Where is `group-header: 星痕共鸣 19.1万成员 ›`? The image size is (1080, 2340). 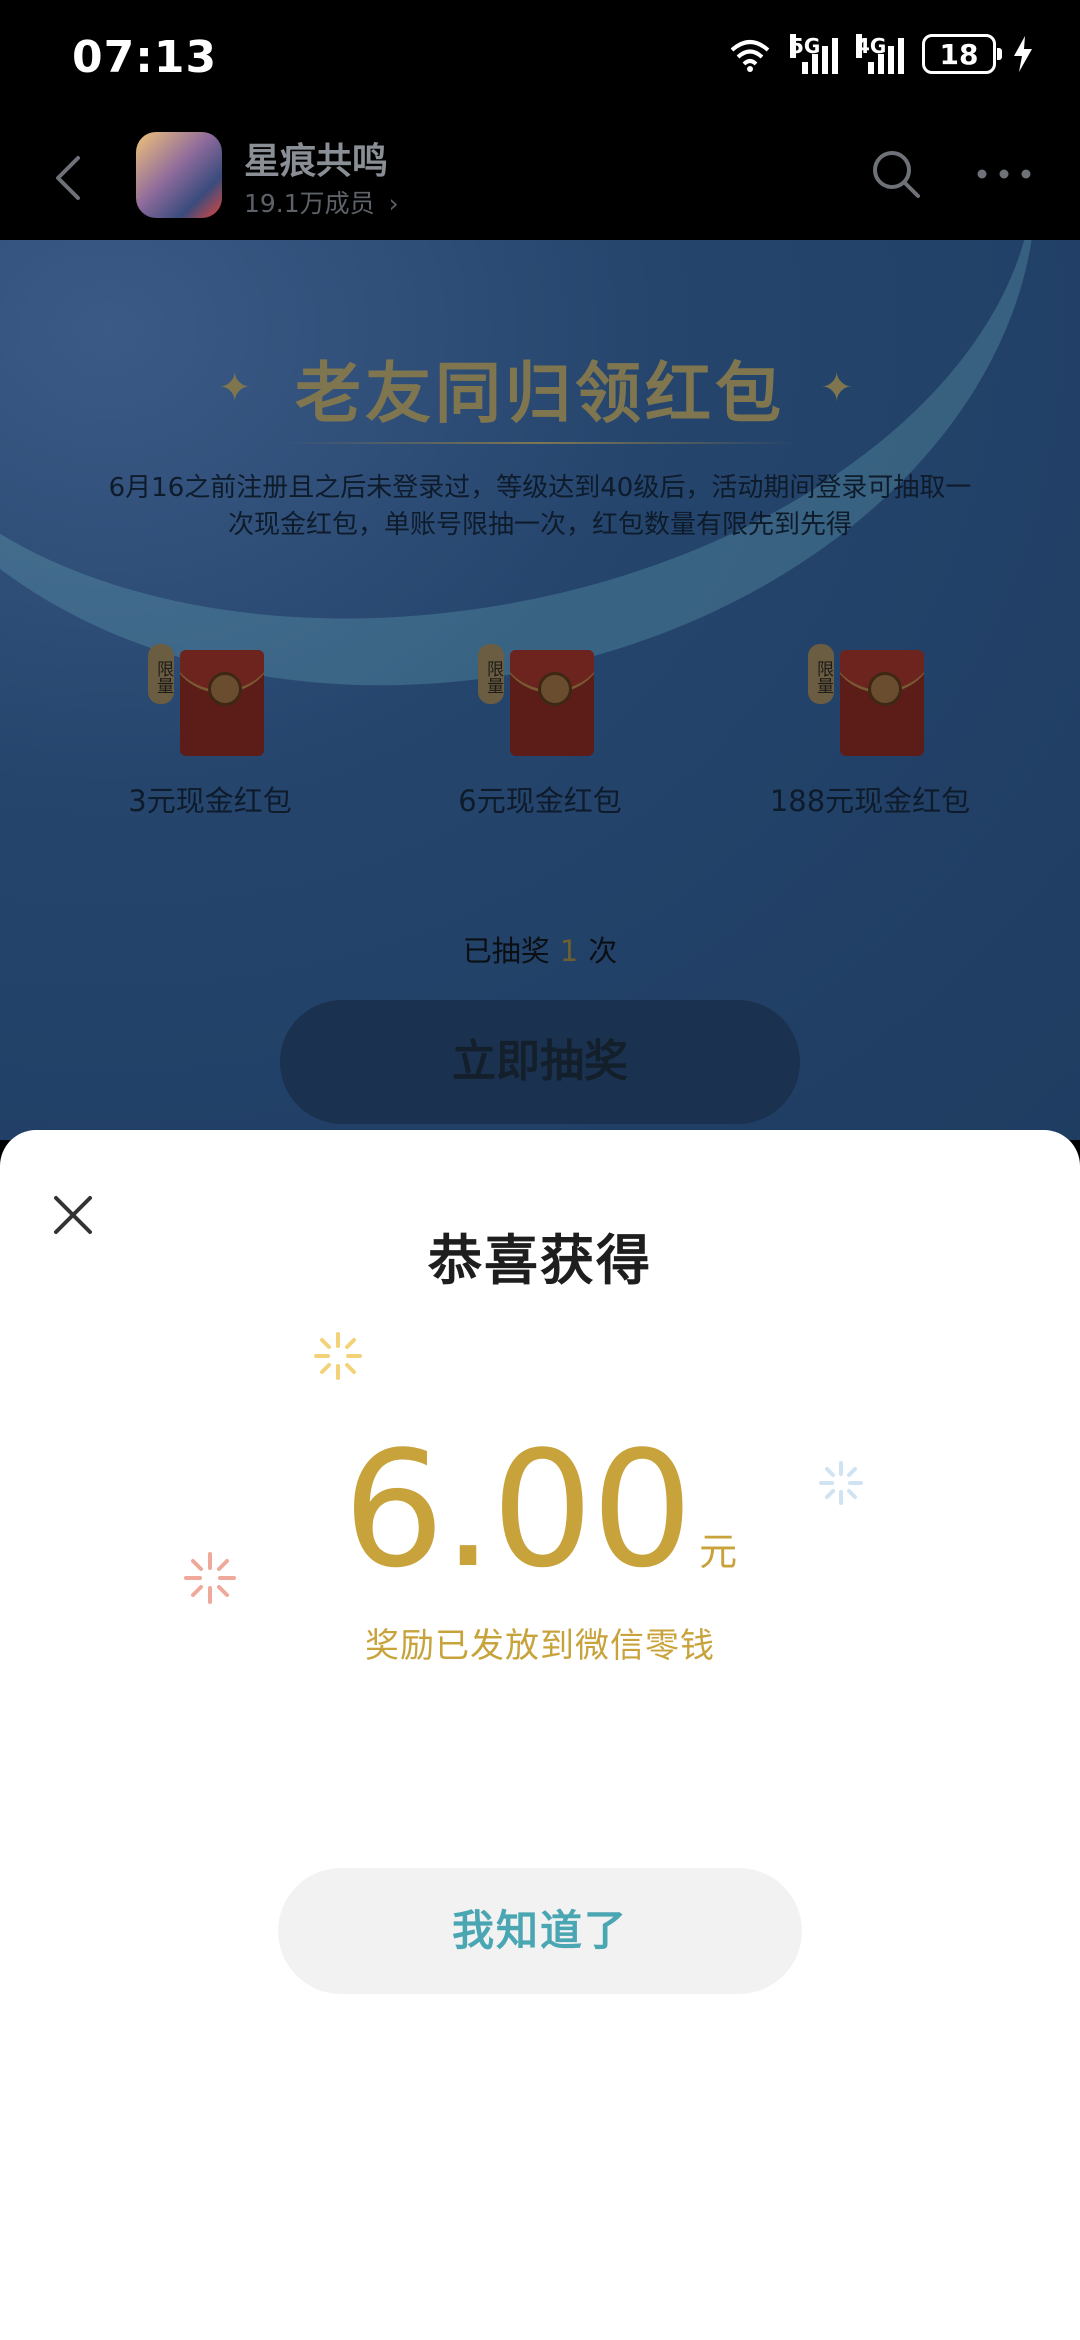 group-header: 星痕共鸣 19.1万成员 › is located at coordinates (540, 179).